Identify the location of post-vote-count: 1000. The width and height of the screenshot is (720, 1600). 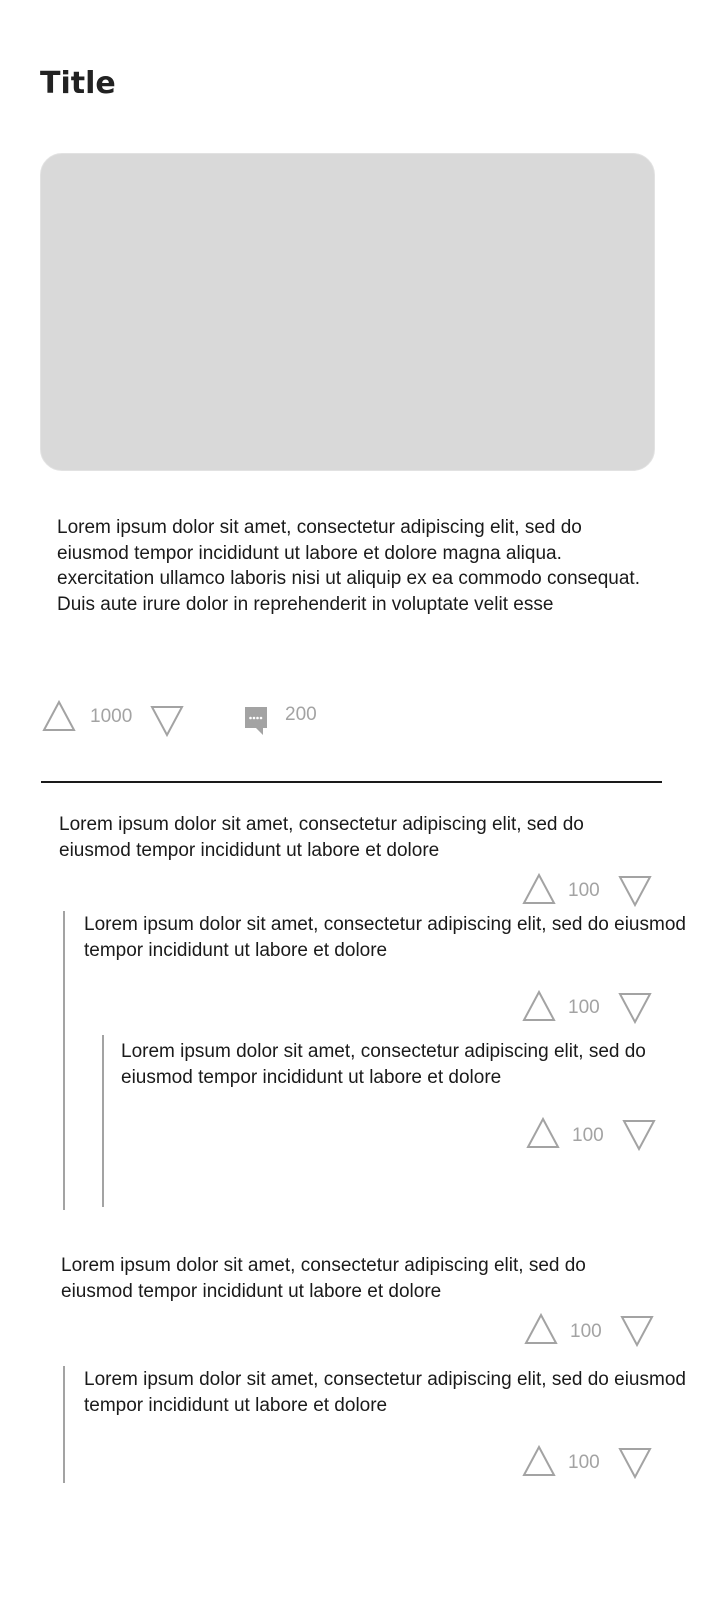
(111, 716).